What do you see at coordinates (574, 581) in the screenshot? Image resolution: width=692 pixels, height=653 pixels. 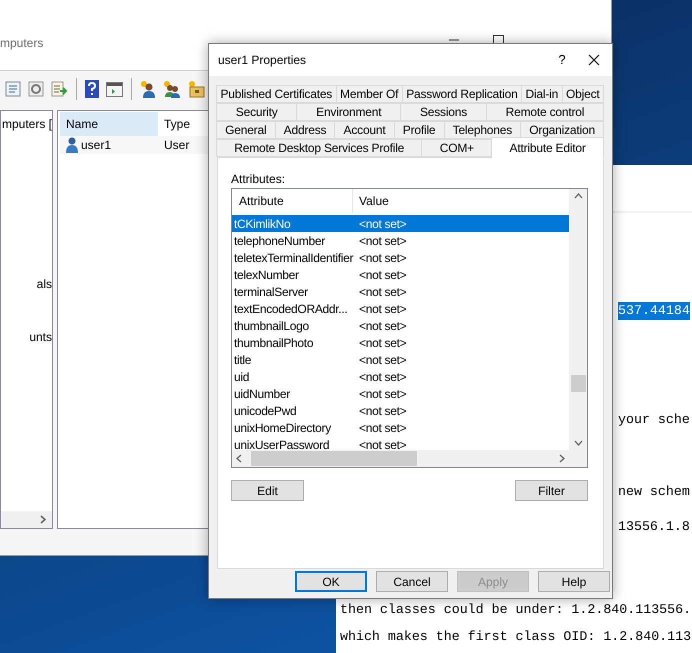 I see `dialog-button: Help` at bounding box center [574, 581].